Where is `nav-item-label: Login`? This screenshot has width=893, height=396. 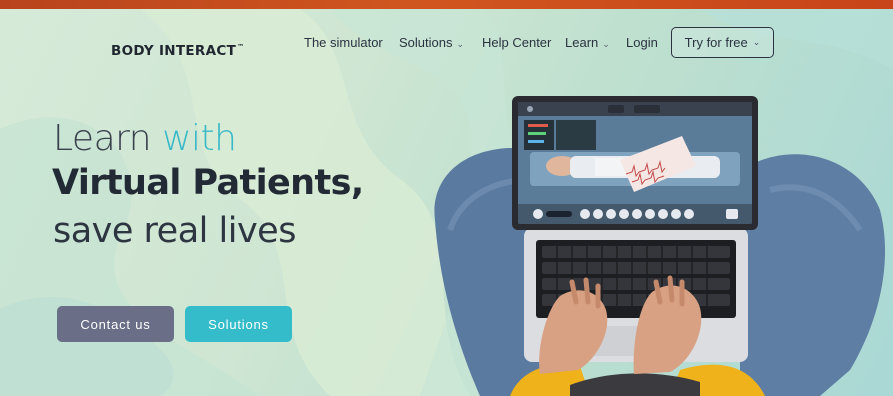
nav-item-label: Login is located at coordinates (642, 42).